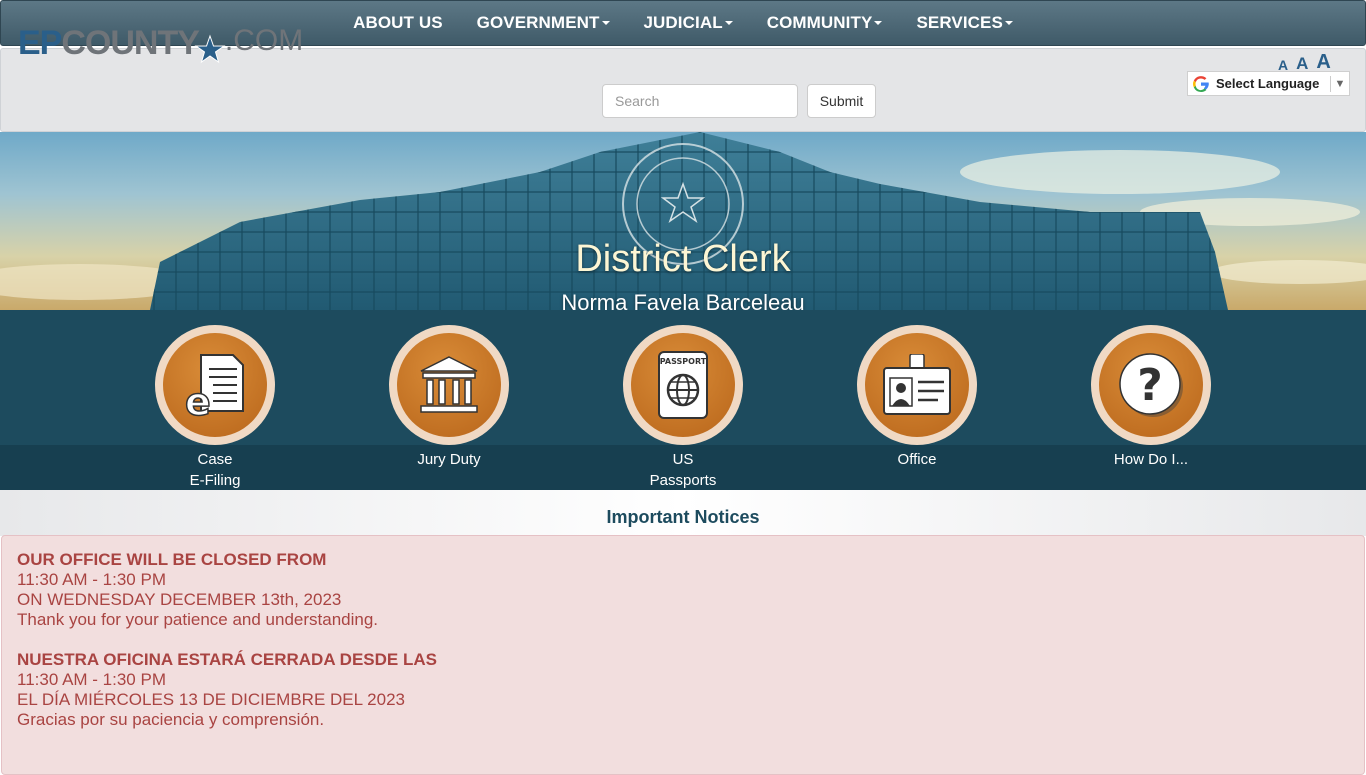  I want to click on nav-services: SERVICES, so click(964, 23).